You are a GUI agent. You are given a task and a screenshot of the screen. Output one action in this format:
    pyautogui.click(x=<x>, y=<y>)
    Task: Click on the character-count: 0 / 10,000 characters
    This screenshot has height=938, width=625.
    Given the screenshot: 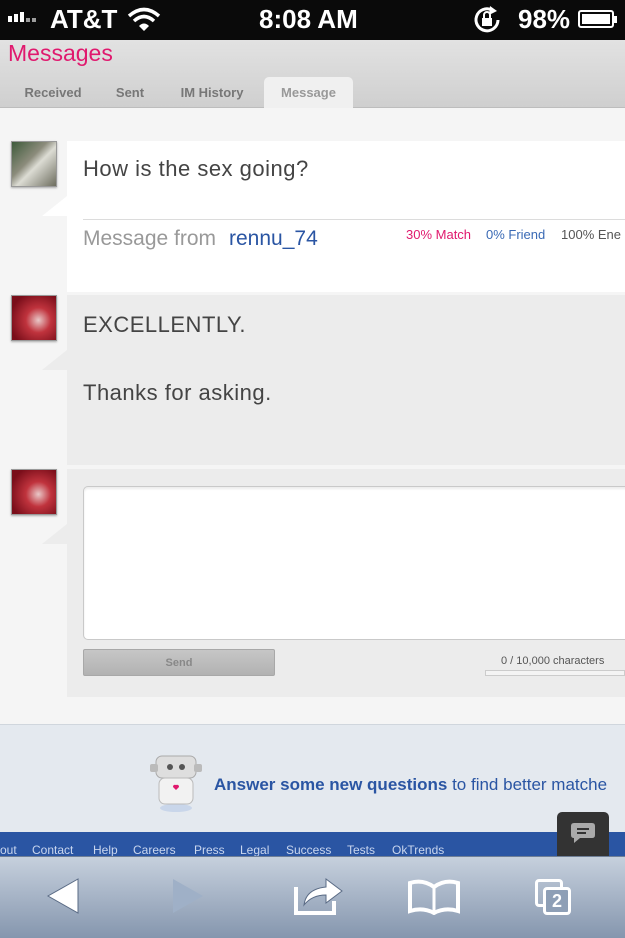 What is the action you would take?
    pyautogui.click(x=553, y=661)
    